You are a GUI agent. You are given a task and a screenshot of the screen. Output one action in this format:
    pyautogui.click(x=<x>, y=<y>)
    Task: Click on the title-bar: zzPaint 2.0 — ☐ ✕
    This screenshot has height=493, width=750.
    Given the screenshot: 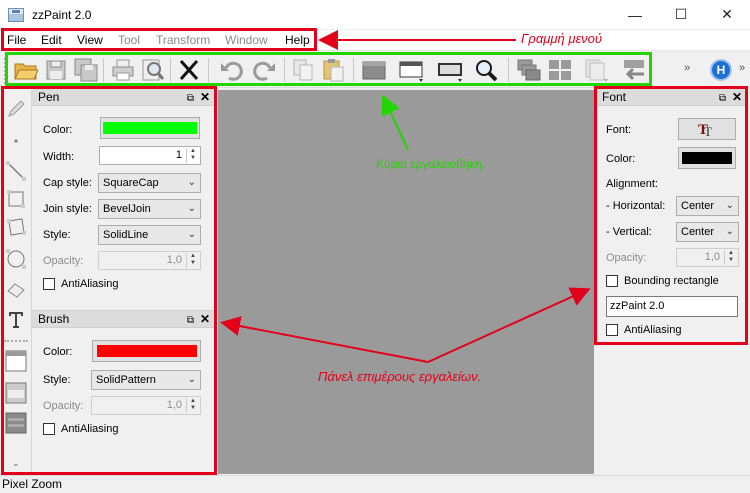 What is the action you would take?
    pyautogui.click(x=375, y=14)
    